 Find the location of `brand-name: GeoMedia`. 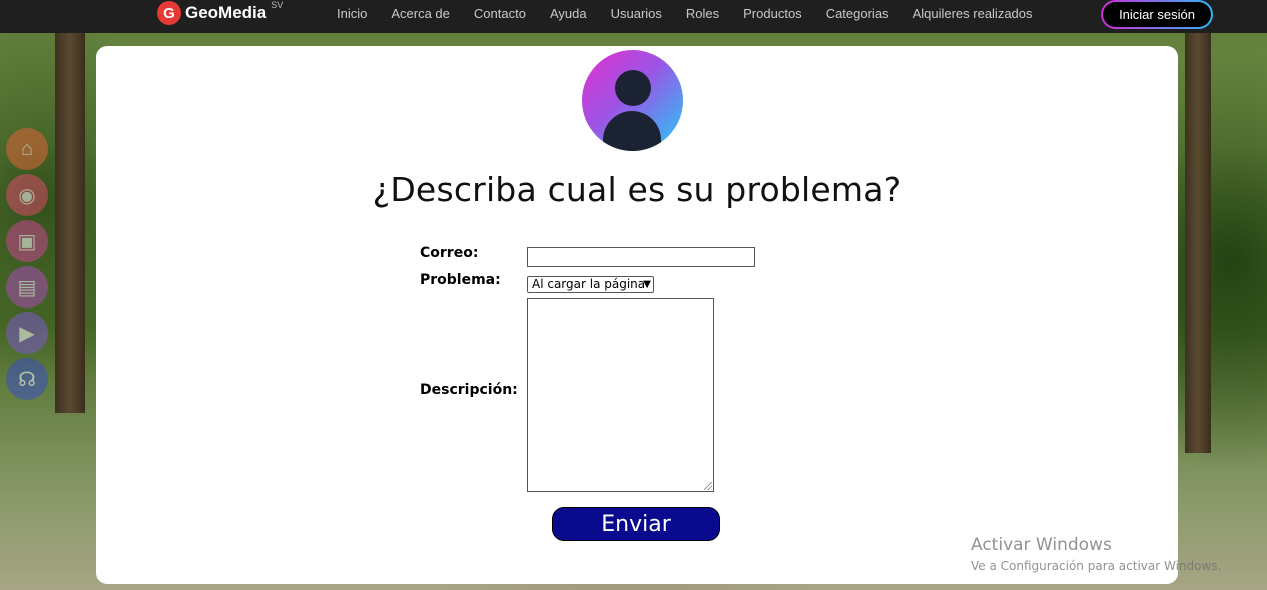

brand-name: GeoMedia is located at coordinates (226, 12).